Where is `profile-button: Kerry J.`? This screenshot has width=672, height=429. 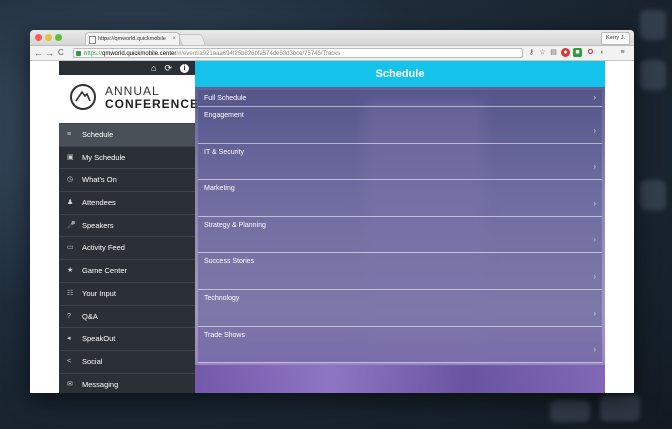 profile-button: Kerry J. is located at coordinates (615, 38).